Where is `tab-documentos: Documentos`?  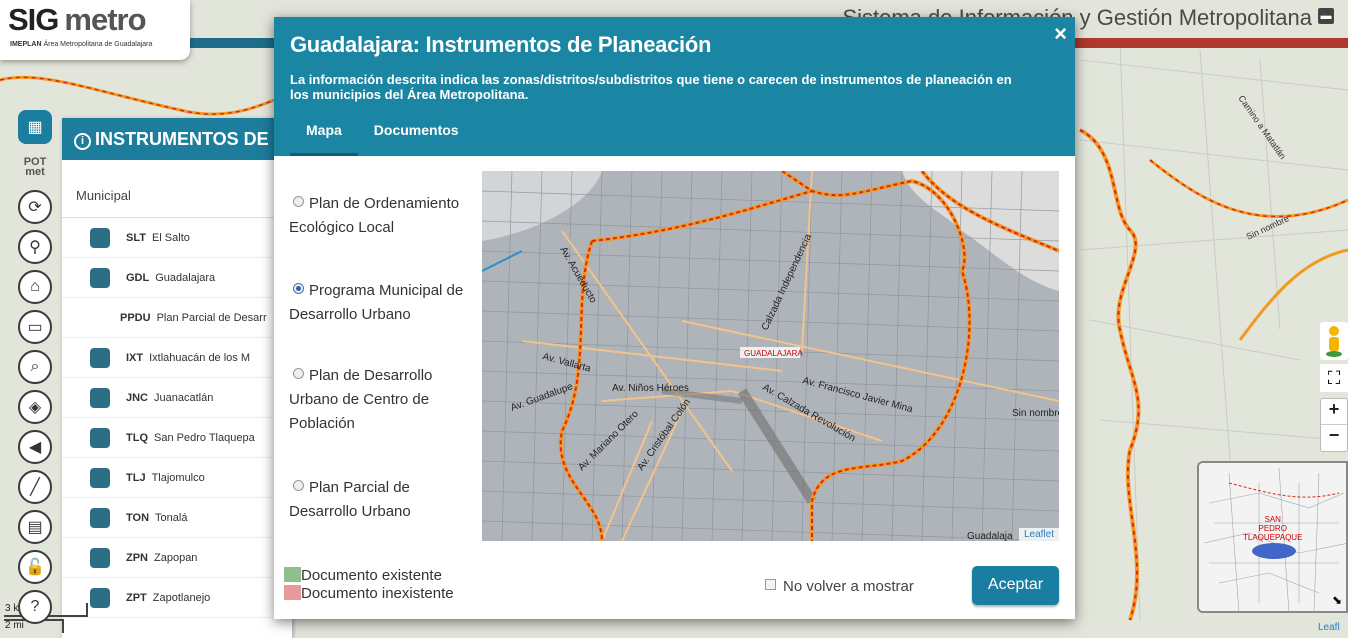
tab-documentos: Documentos is located at coordinates (416, 137).